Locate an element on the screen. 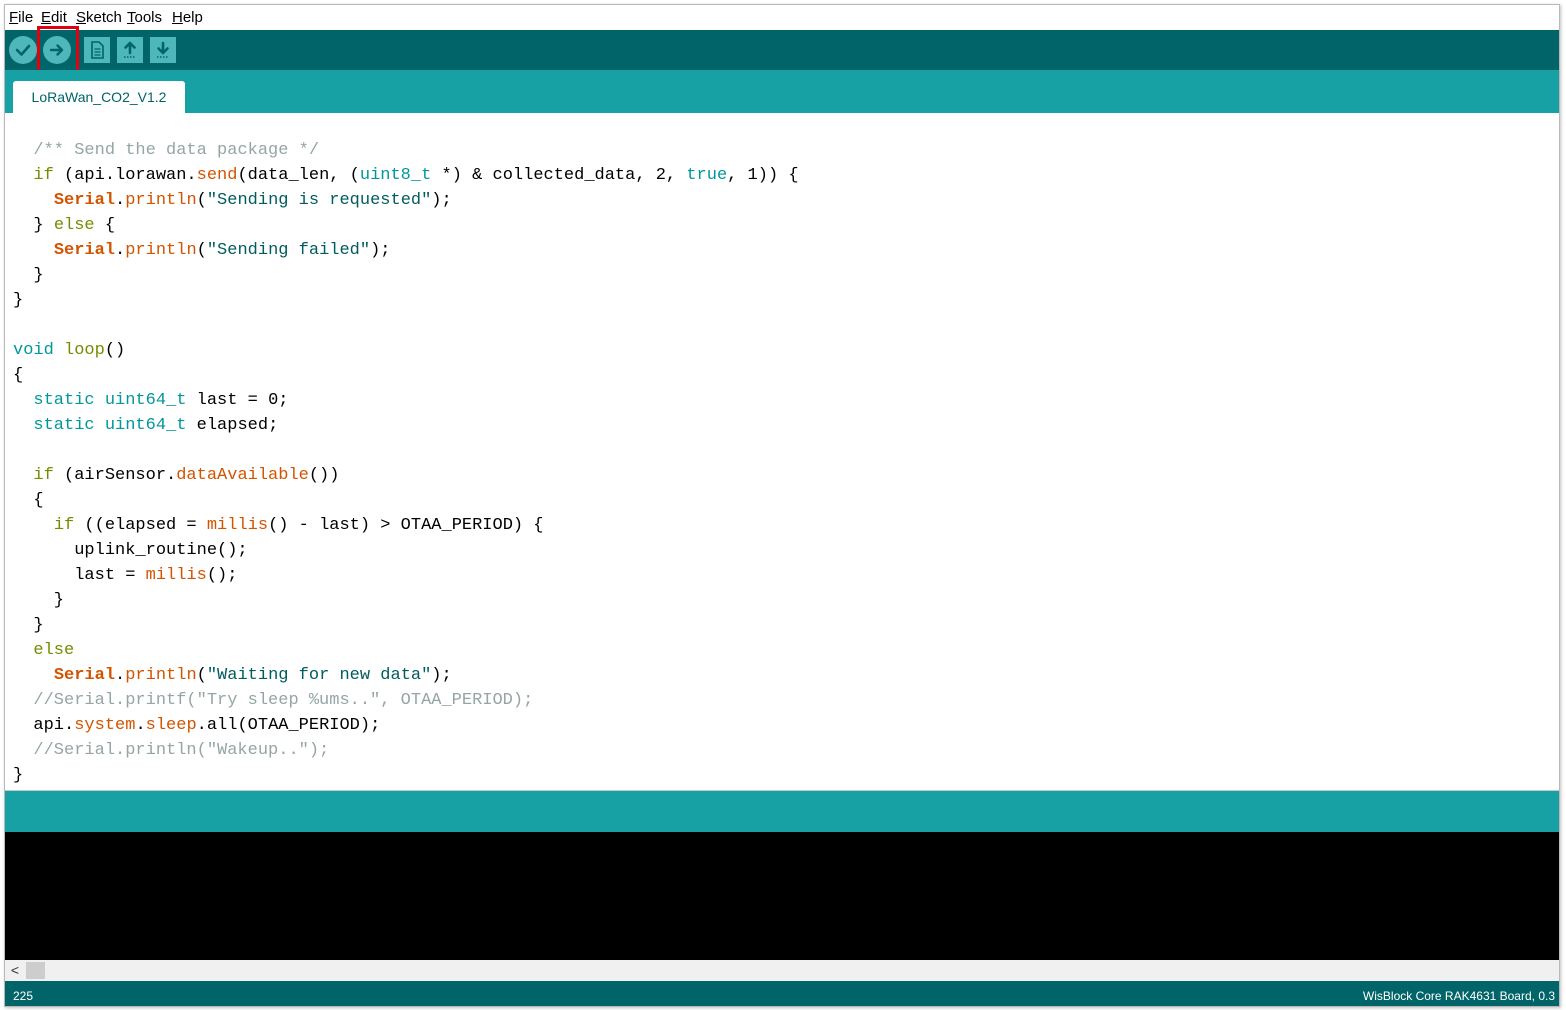 Image resolution: width=1566 pixels, height=1010 pixels. code-line: api.system.sleep.all(OTAA_PERIOD); is located at coordinates (406, 725).